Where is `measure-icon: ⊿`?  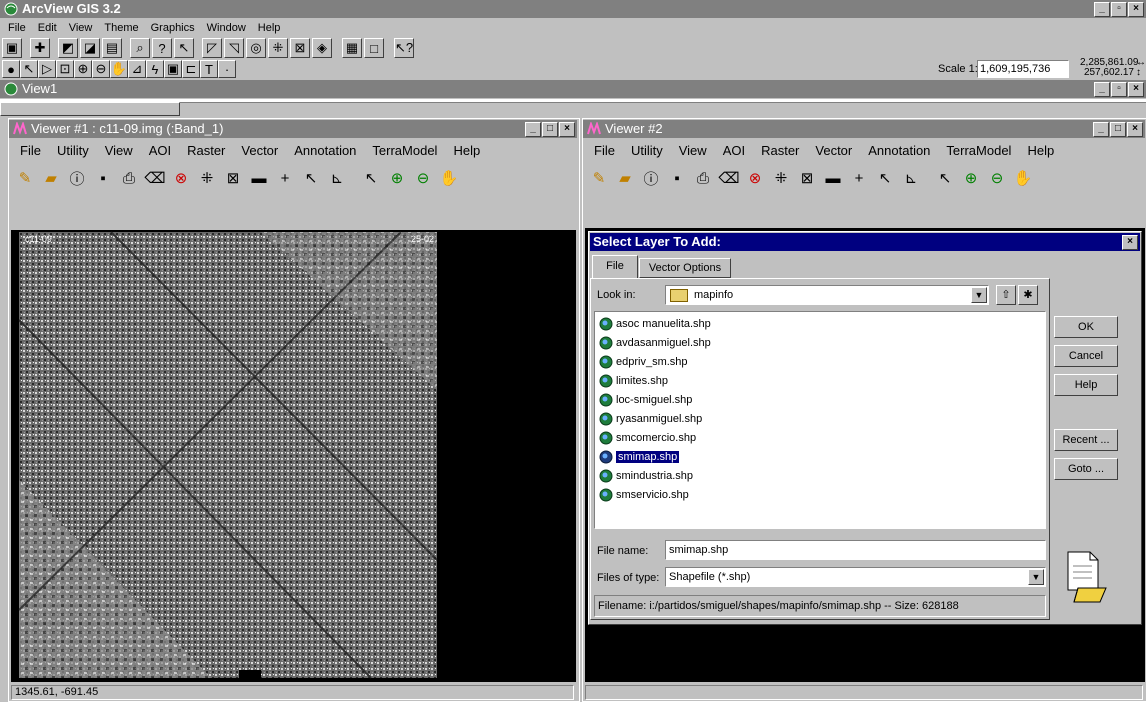 measure-icon: ⊿ is located at coordinates (137, 69).